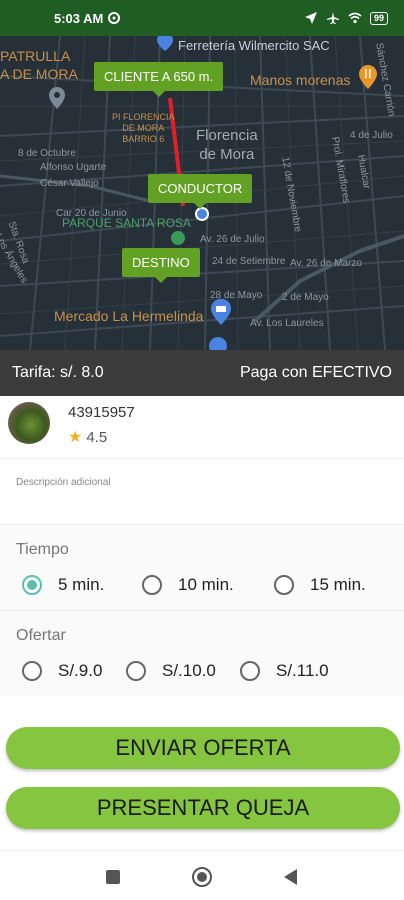 Image resolution: width=404 pixels, height=900 pixels. What do you see at coordinates (227, 145) in the screenshot?
I see `map-label: Florencia de Mora` at bounding box center [227, 145].